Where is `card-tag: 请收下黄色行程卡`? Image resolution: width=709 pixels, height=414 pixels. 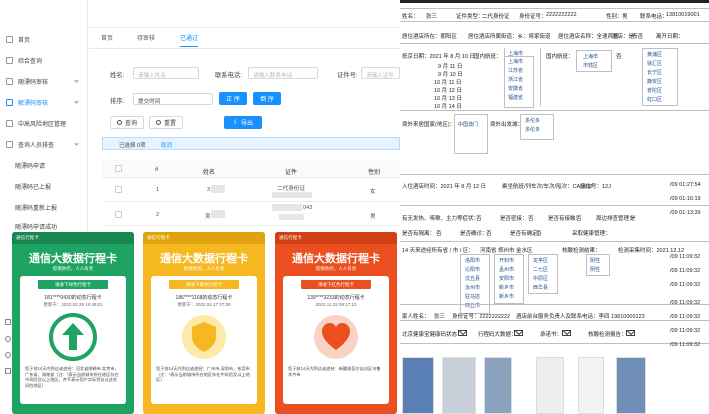
card-tag: 请收下黄色行程卡 is located at coordinates (204, 284).